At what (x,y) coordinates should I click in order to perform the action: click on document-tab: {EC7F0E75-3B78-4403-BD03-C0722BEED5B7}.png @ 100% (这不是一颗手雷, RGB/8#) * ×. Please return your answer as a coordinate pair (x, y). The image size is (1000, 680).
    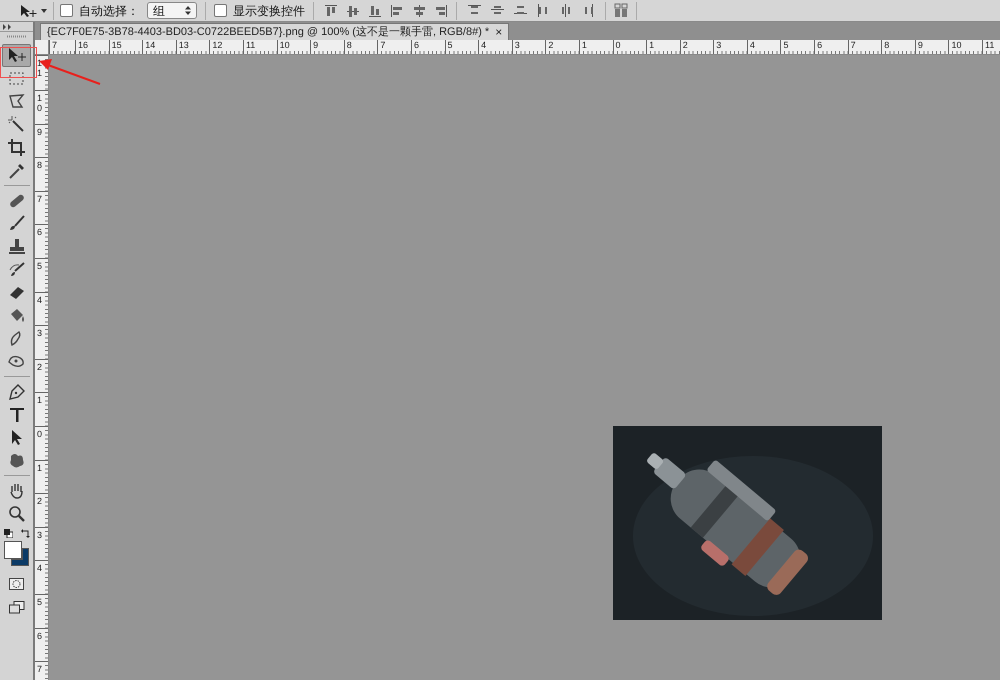
    Looking at the image, I should click on (275, 31).